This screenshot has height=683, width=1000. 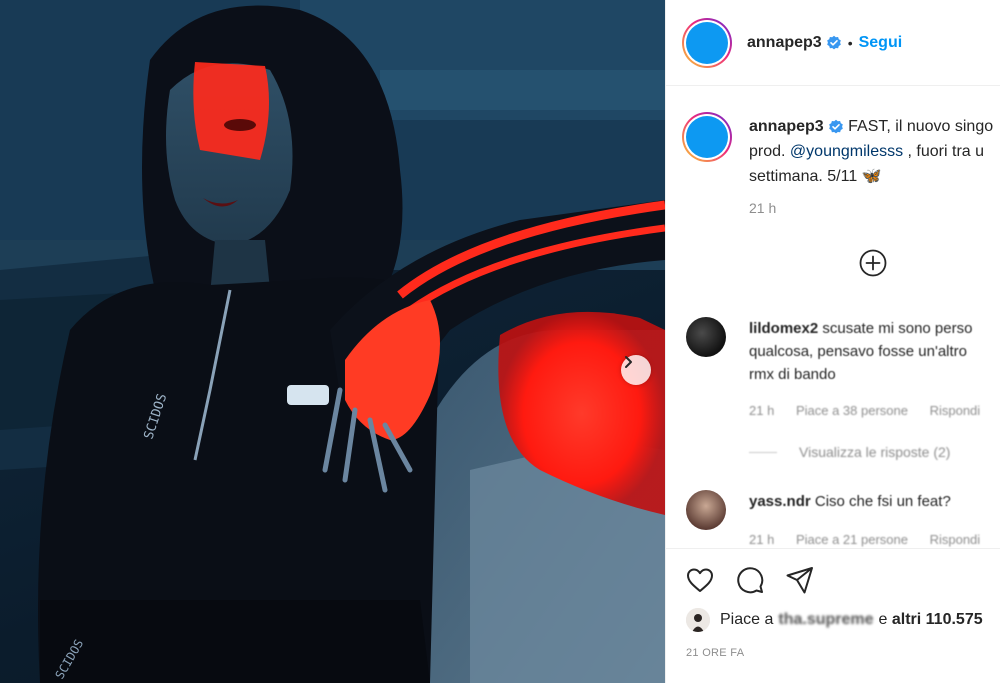 I want to click on story-ring, so click(x=707, y=42).